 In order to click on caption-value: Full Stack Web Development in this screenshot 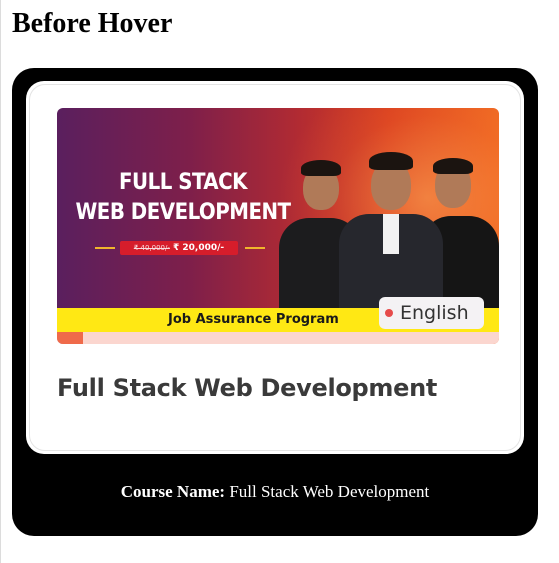, I will do `click(329, 491)`.